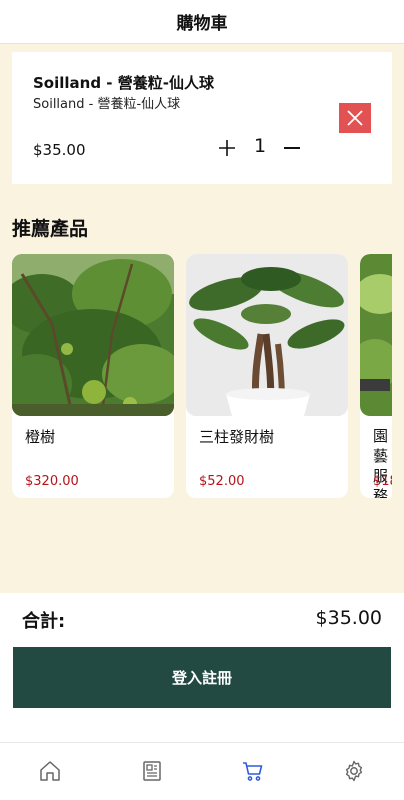 Image resolution: width=404 pixels, height=800 pixels. What do you see at coordinates (222, 481) in the screenshot?
I see `product-price: $52.00` at bounding box center [222, 481].